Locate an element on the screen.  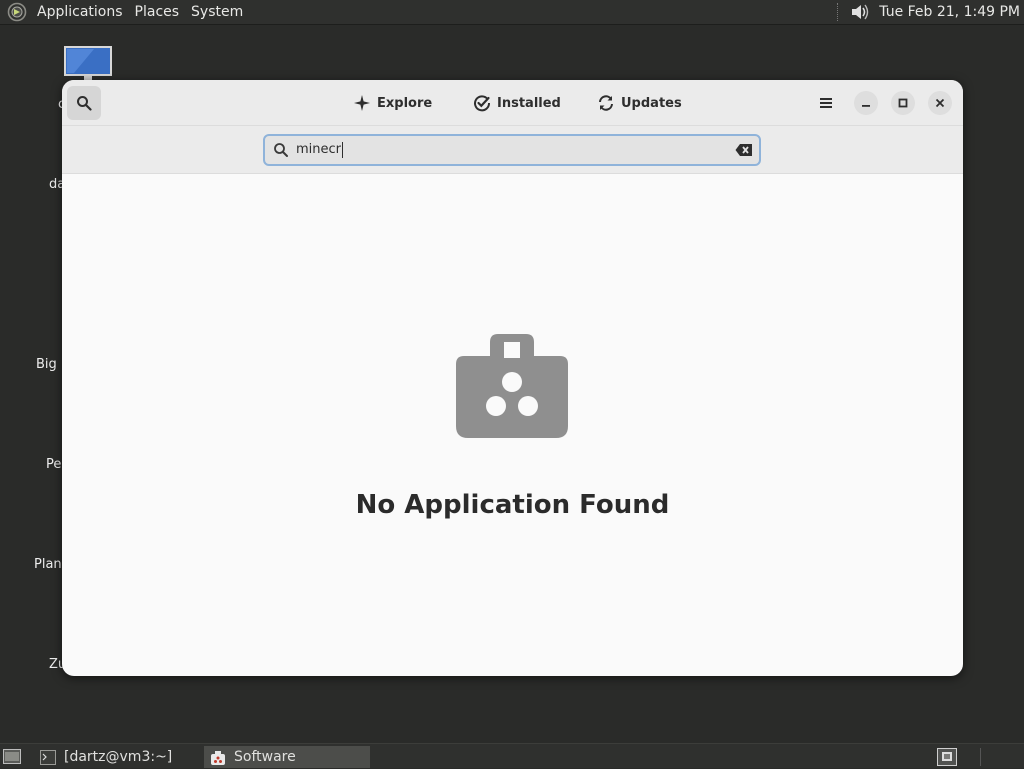
tab-explore-label: Explore is located at coordinates (405, 103).